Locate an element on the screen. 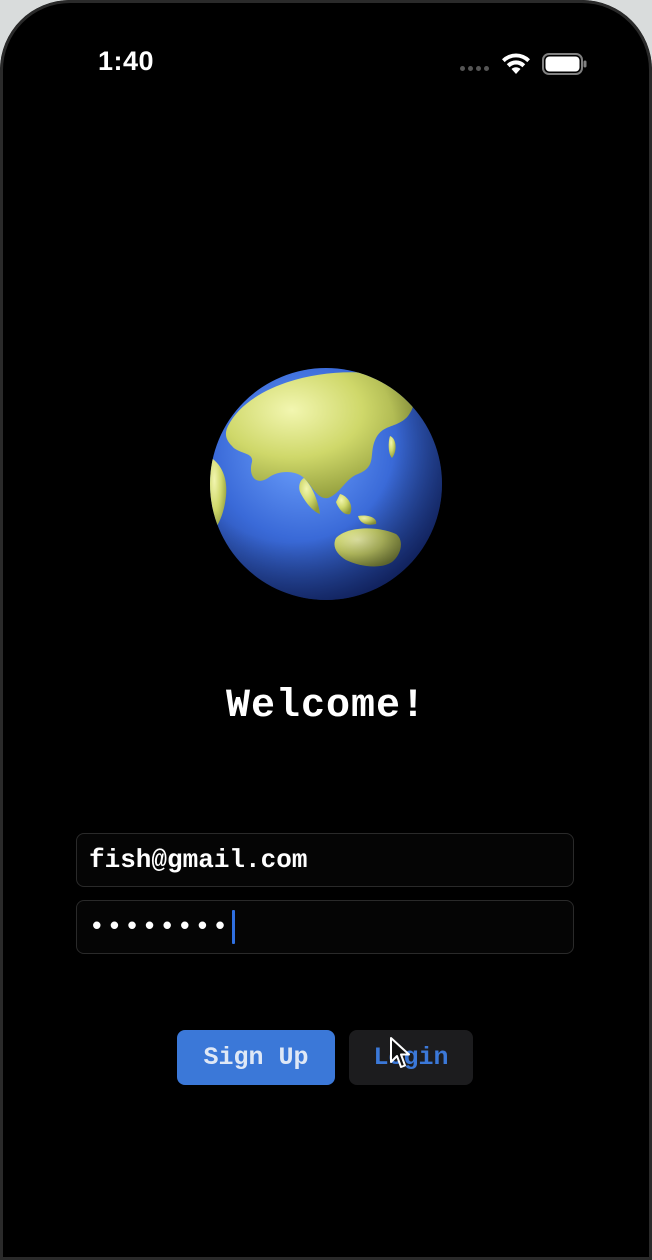 Image resolution: width=652 pixels, height=1260 pixels. email-value: fish@gmail.com is located at coordinates (198, 860).